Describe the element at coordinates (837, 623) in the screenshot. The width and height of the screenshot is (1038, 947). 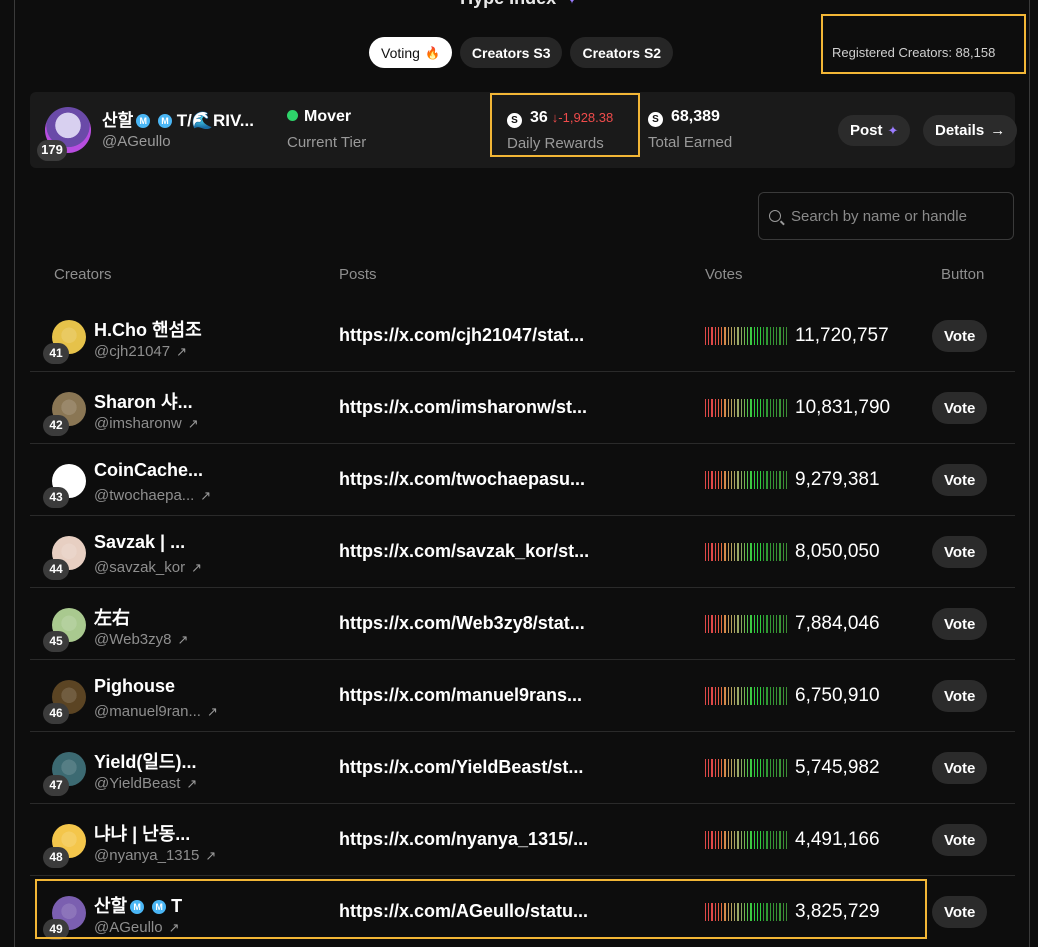
I see `vote-count: 7,884,046` at that location.